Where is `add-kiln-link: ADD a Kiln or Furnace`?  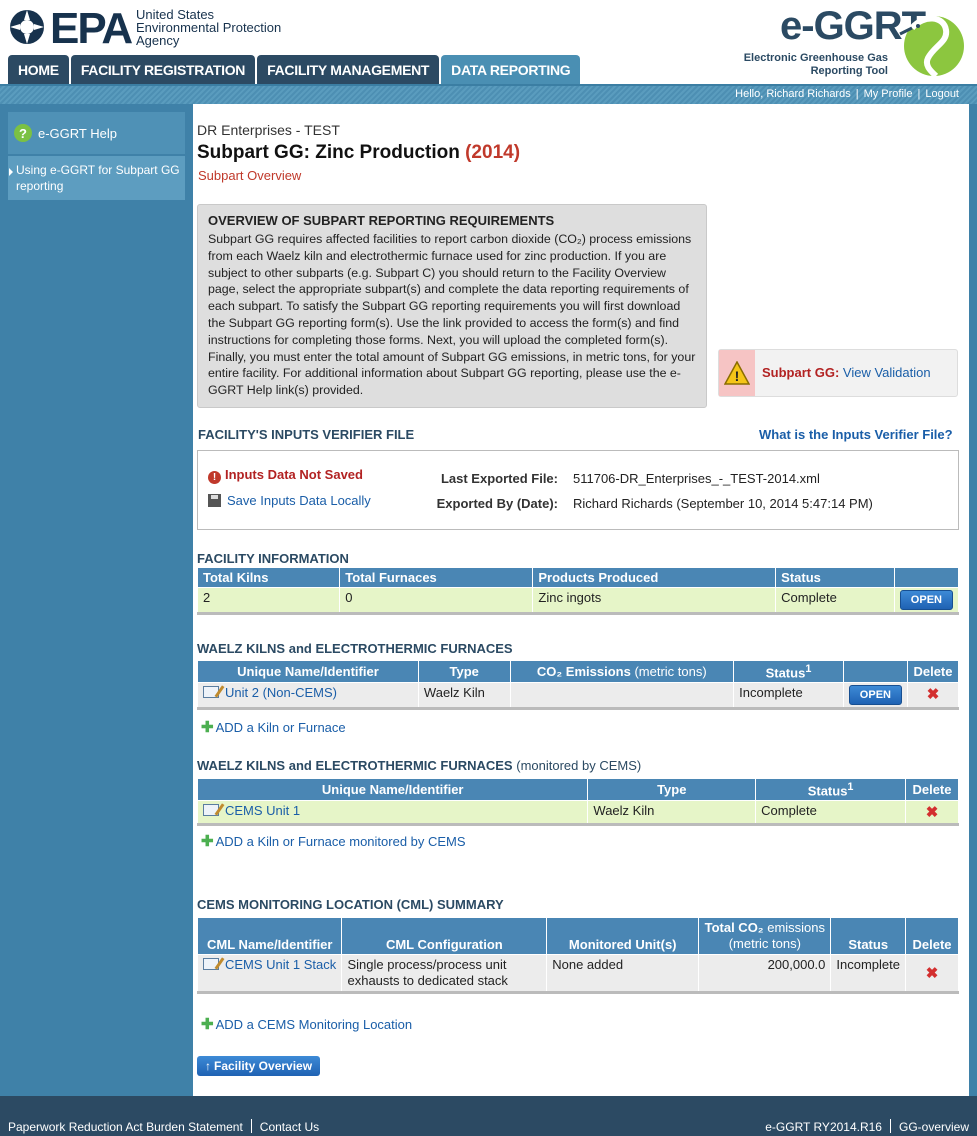 add-kiln-link: ADD a Kiln or Furnace is located at coordinates (281, 727).